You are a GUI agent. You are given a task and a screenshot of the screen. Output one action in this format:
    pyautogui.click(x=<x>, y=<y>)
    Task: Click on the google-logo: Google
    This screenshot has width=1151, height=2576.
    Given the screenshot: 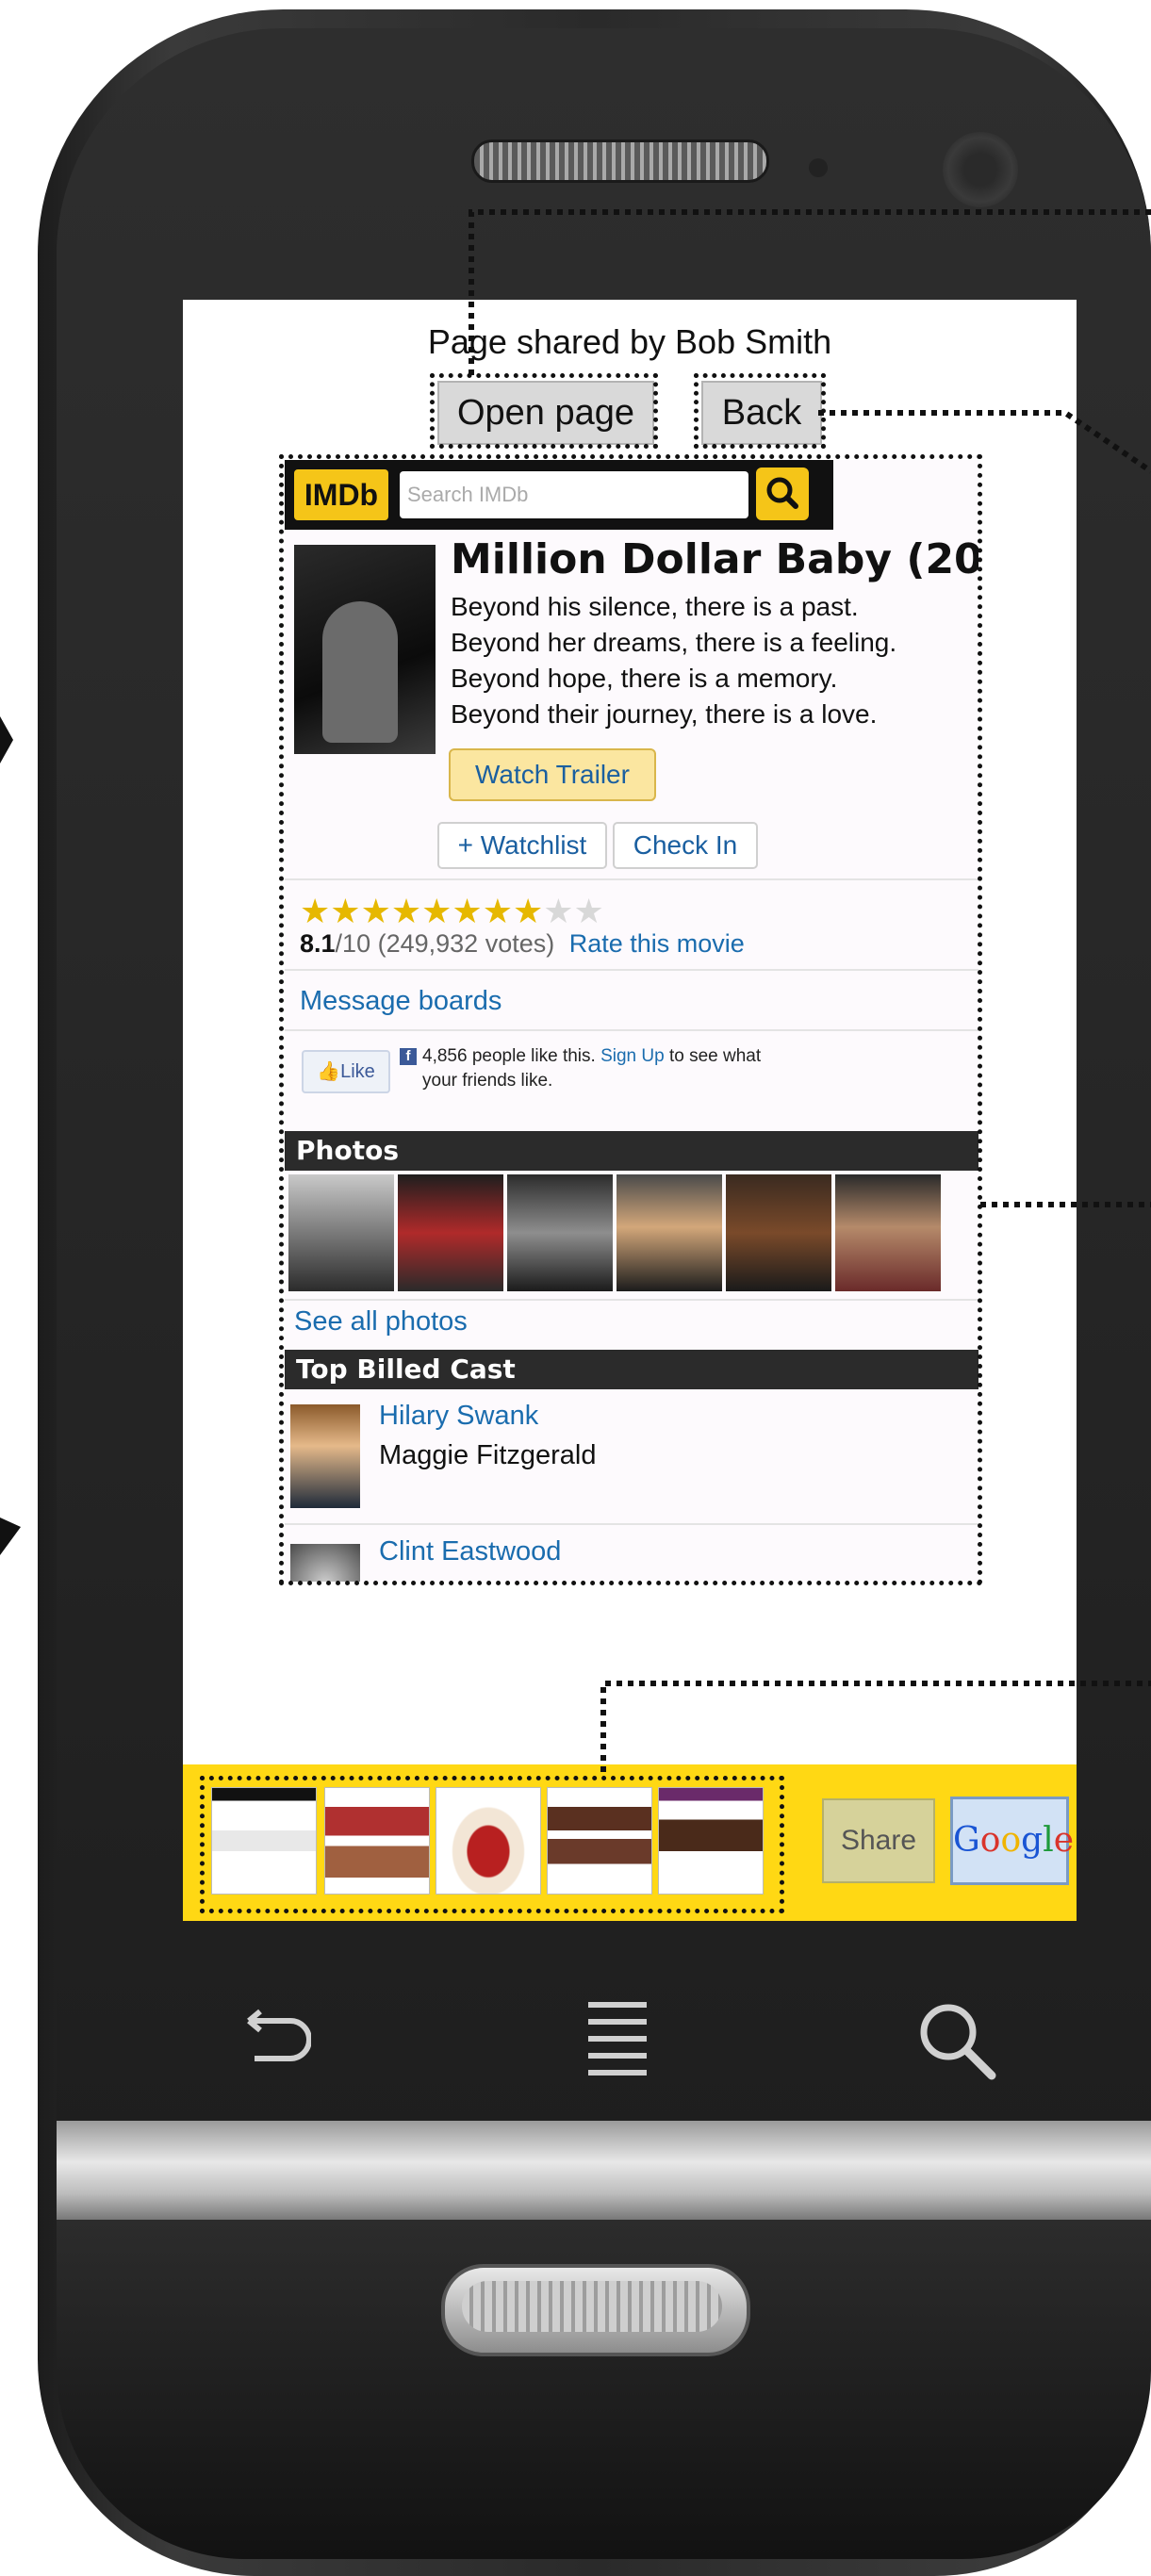 What is the action you would take?
    pyautogui.click(x=1013, y=1840)
    